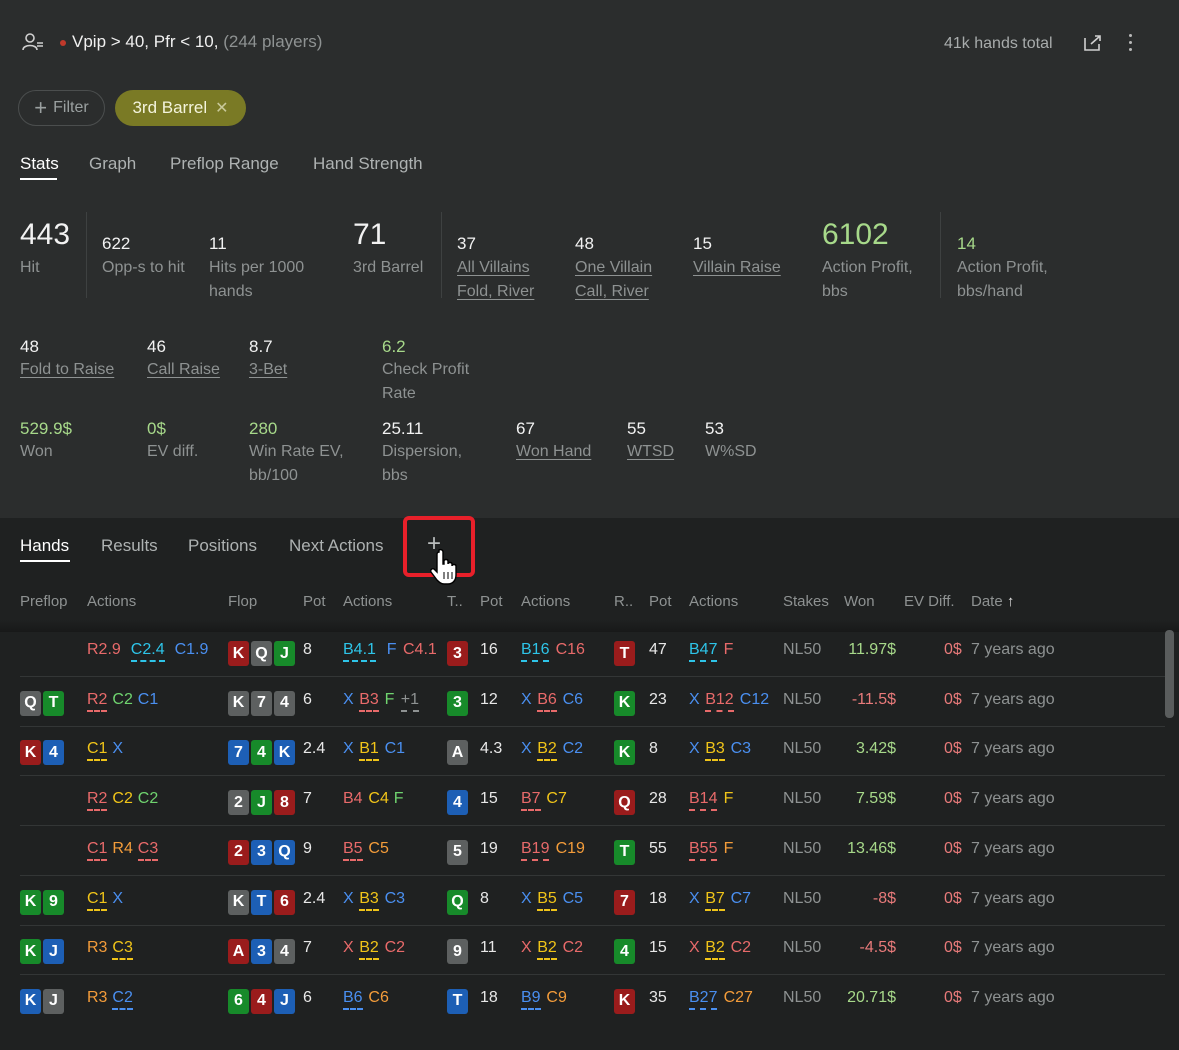  I want to click on river-action: B47, so click(703, 651).